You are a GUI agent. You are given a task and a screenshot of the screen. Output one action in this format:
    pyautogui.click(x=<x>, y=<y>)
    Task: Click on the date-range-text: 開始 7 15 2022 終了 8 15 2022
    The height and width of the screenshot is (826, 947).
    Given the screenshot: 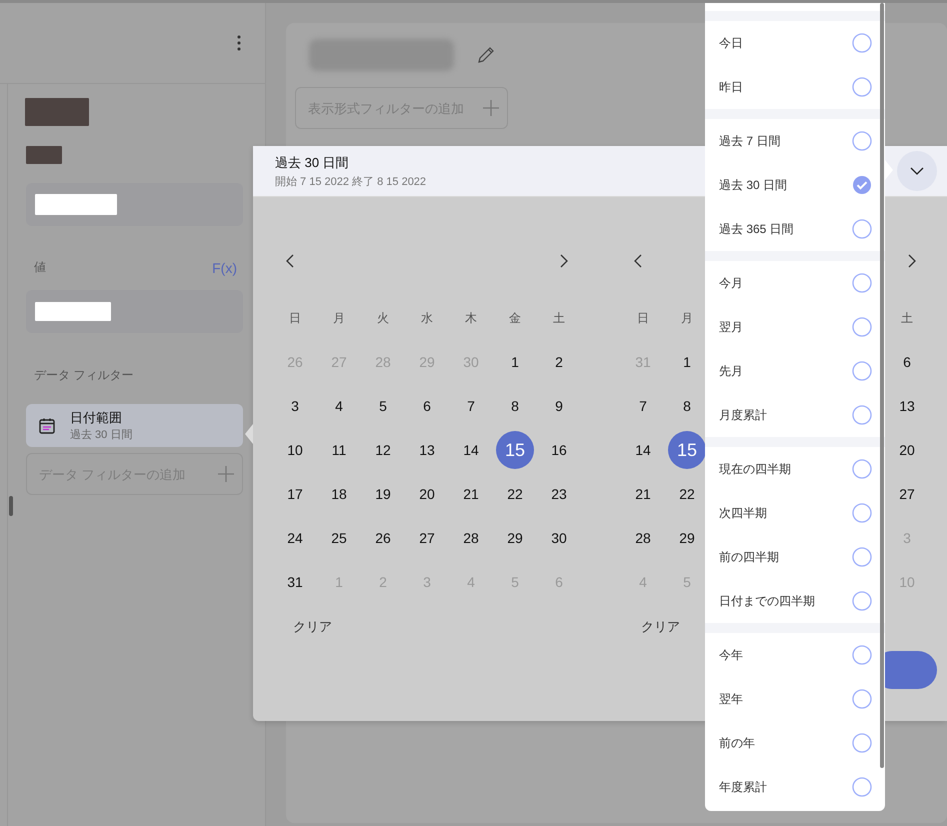 What is the action you would take?
    pyautogui.click(x=350, y=181)
    